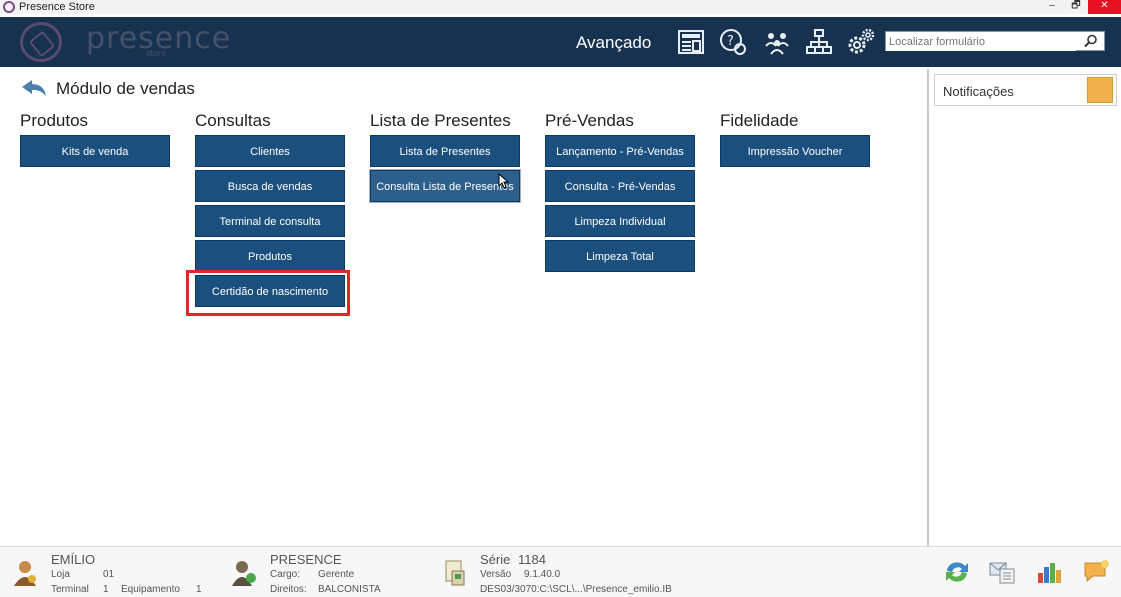 Image resolution: width=1121 pixels, height=597 pixels. What do you see at coordinates (1052, 7) in the screenshot?
I see `minimize-button: –` at bounding box center [1052, 7].